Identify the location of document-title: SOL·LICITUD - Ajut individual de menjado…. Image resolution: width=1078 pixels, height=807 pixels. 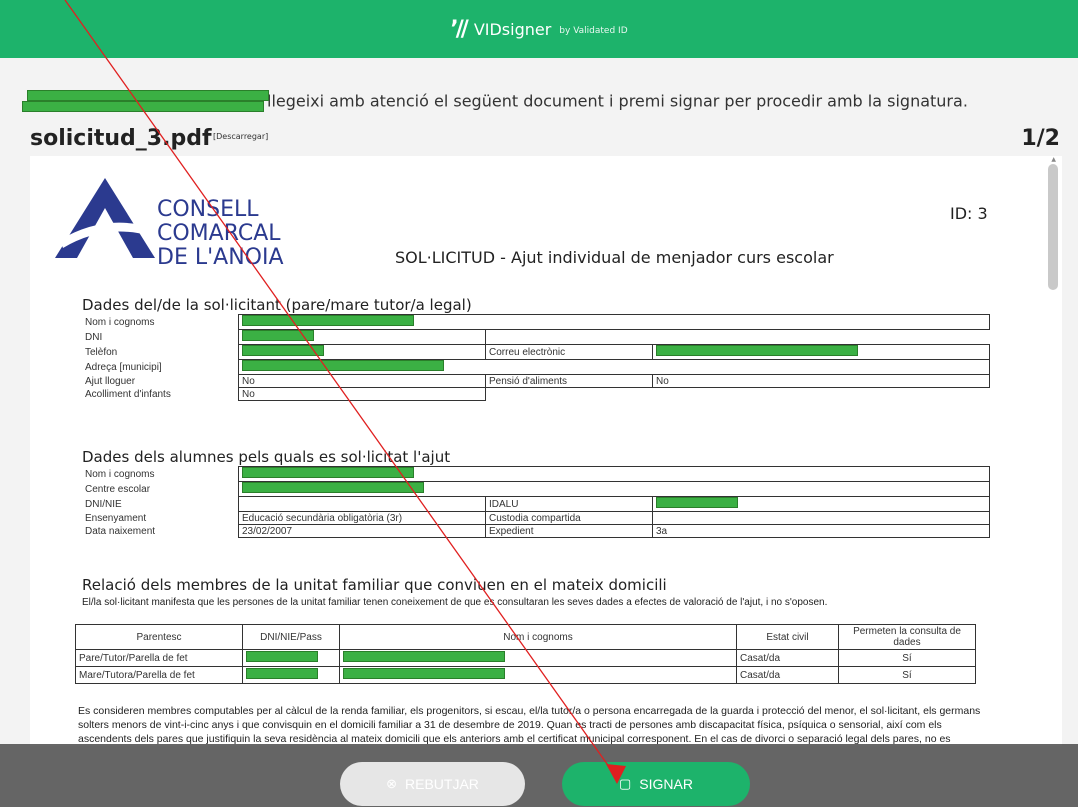
(614, 257).